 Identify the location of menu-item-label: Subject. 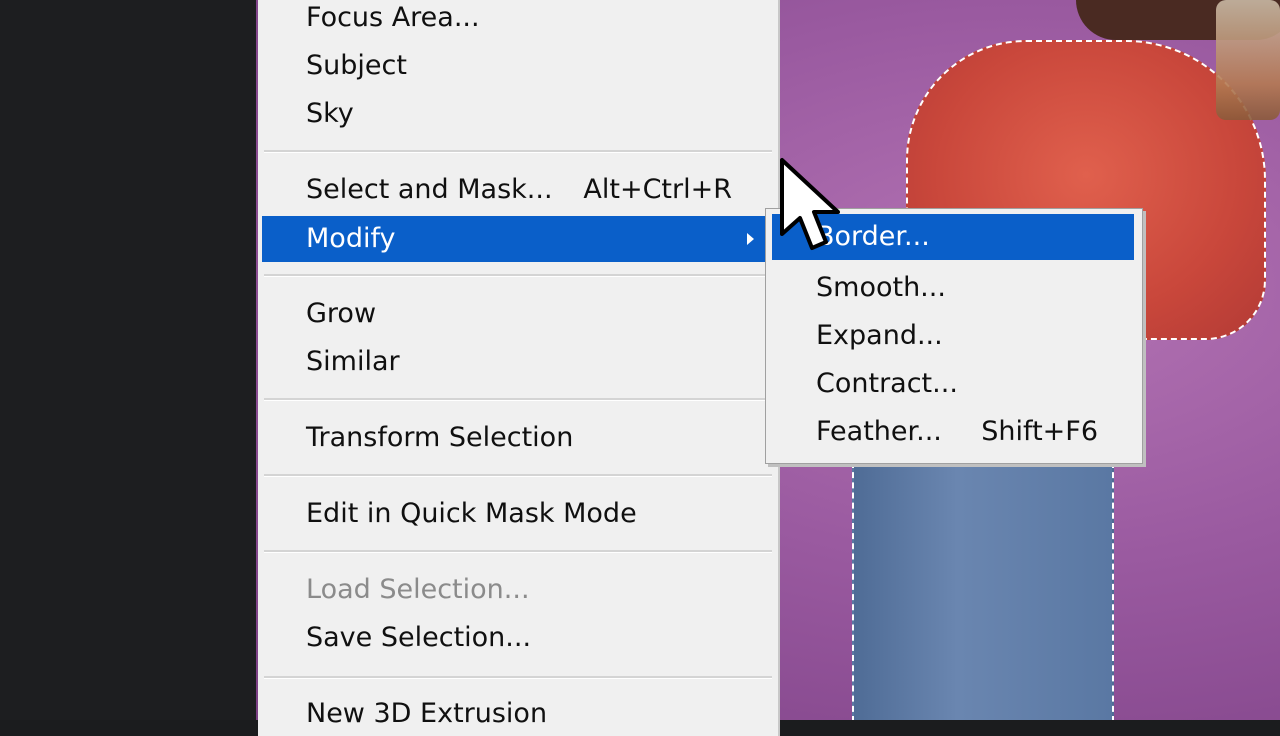
(356, 65).